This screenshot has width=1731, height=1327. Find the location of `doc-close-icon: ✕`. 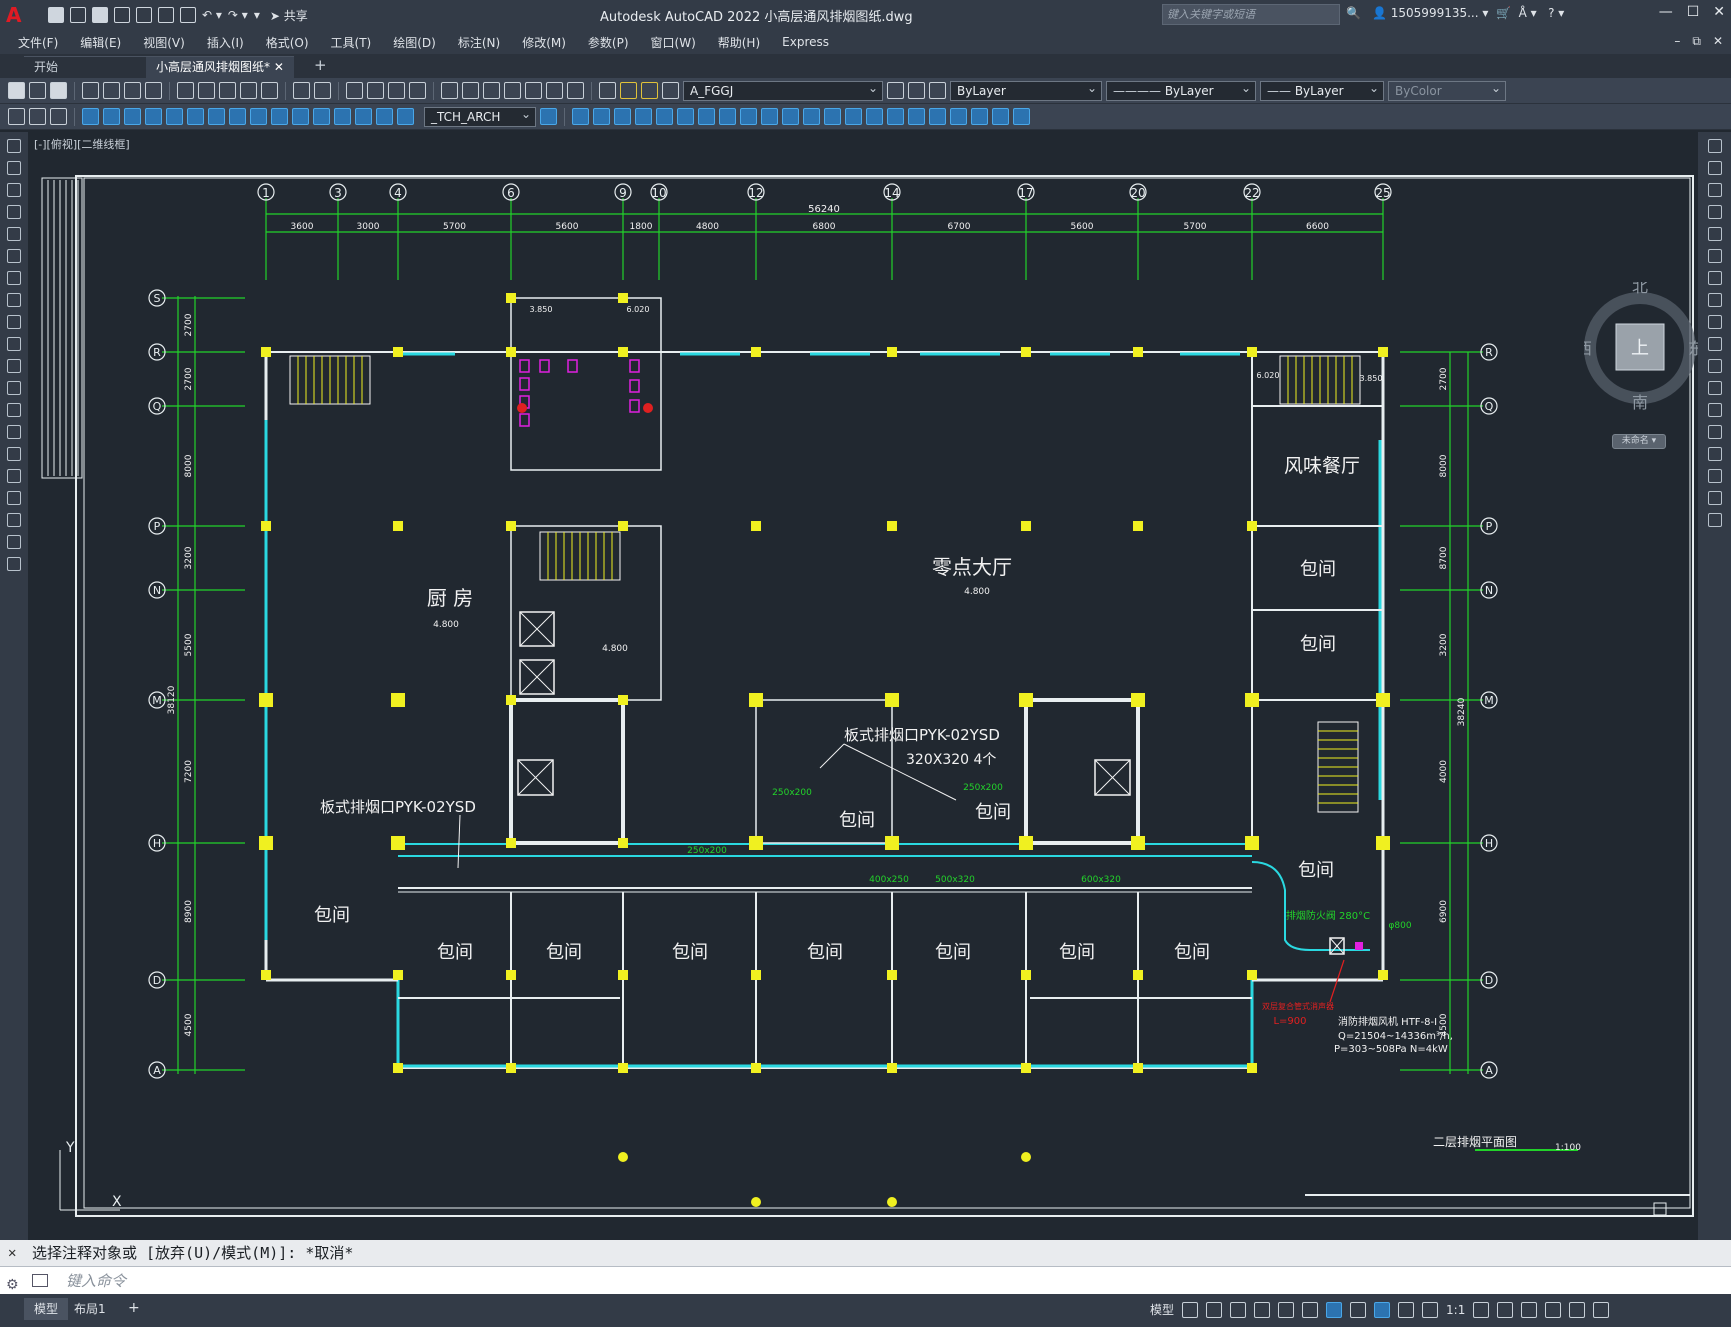

doc-close-icon: ✕ is located at coordinates (1718, 41).